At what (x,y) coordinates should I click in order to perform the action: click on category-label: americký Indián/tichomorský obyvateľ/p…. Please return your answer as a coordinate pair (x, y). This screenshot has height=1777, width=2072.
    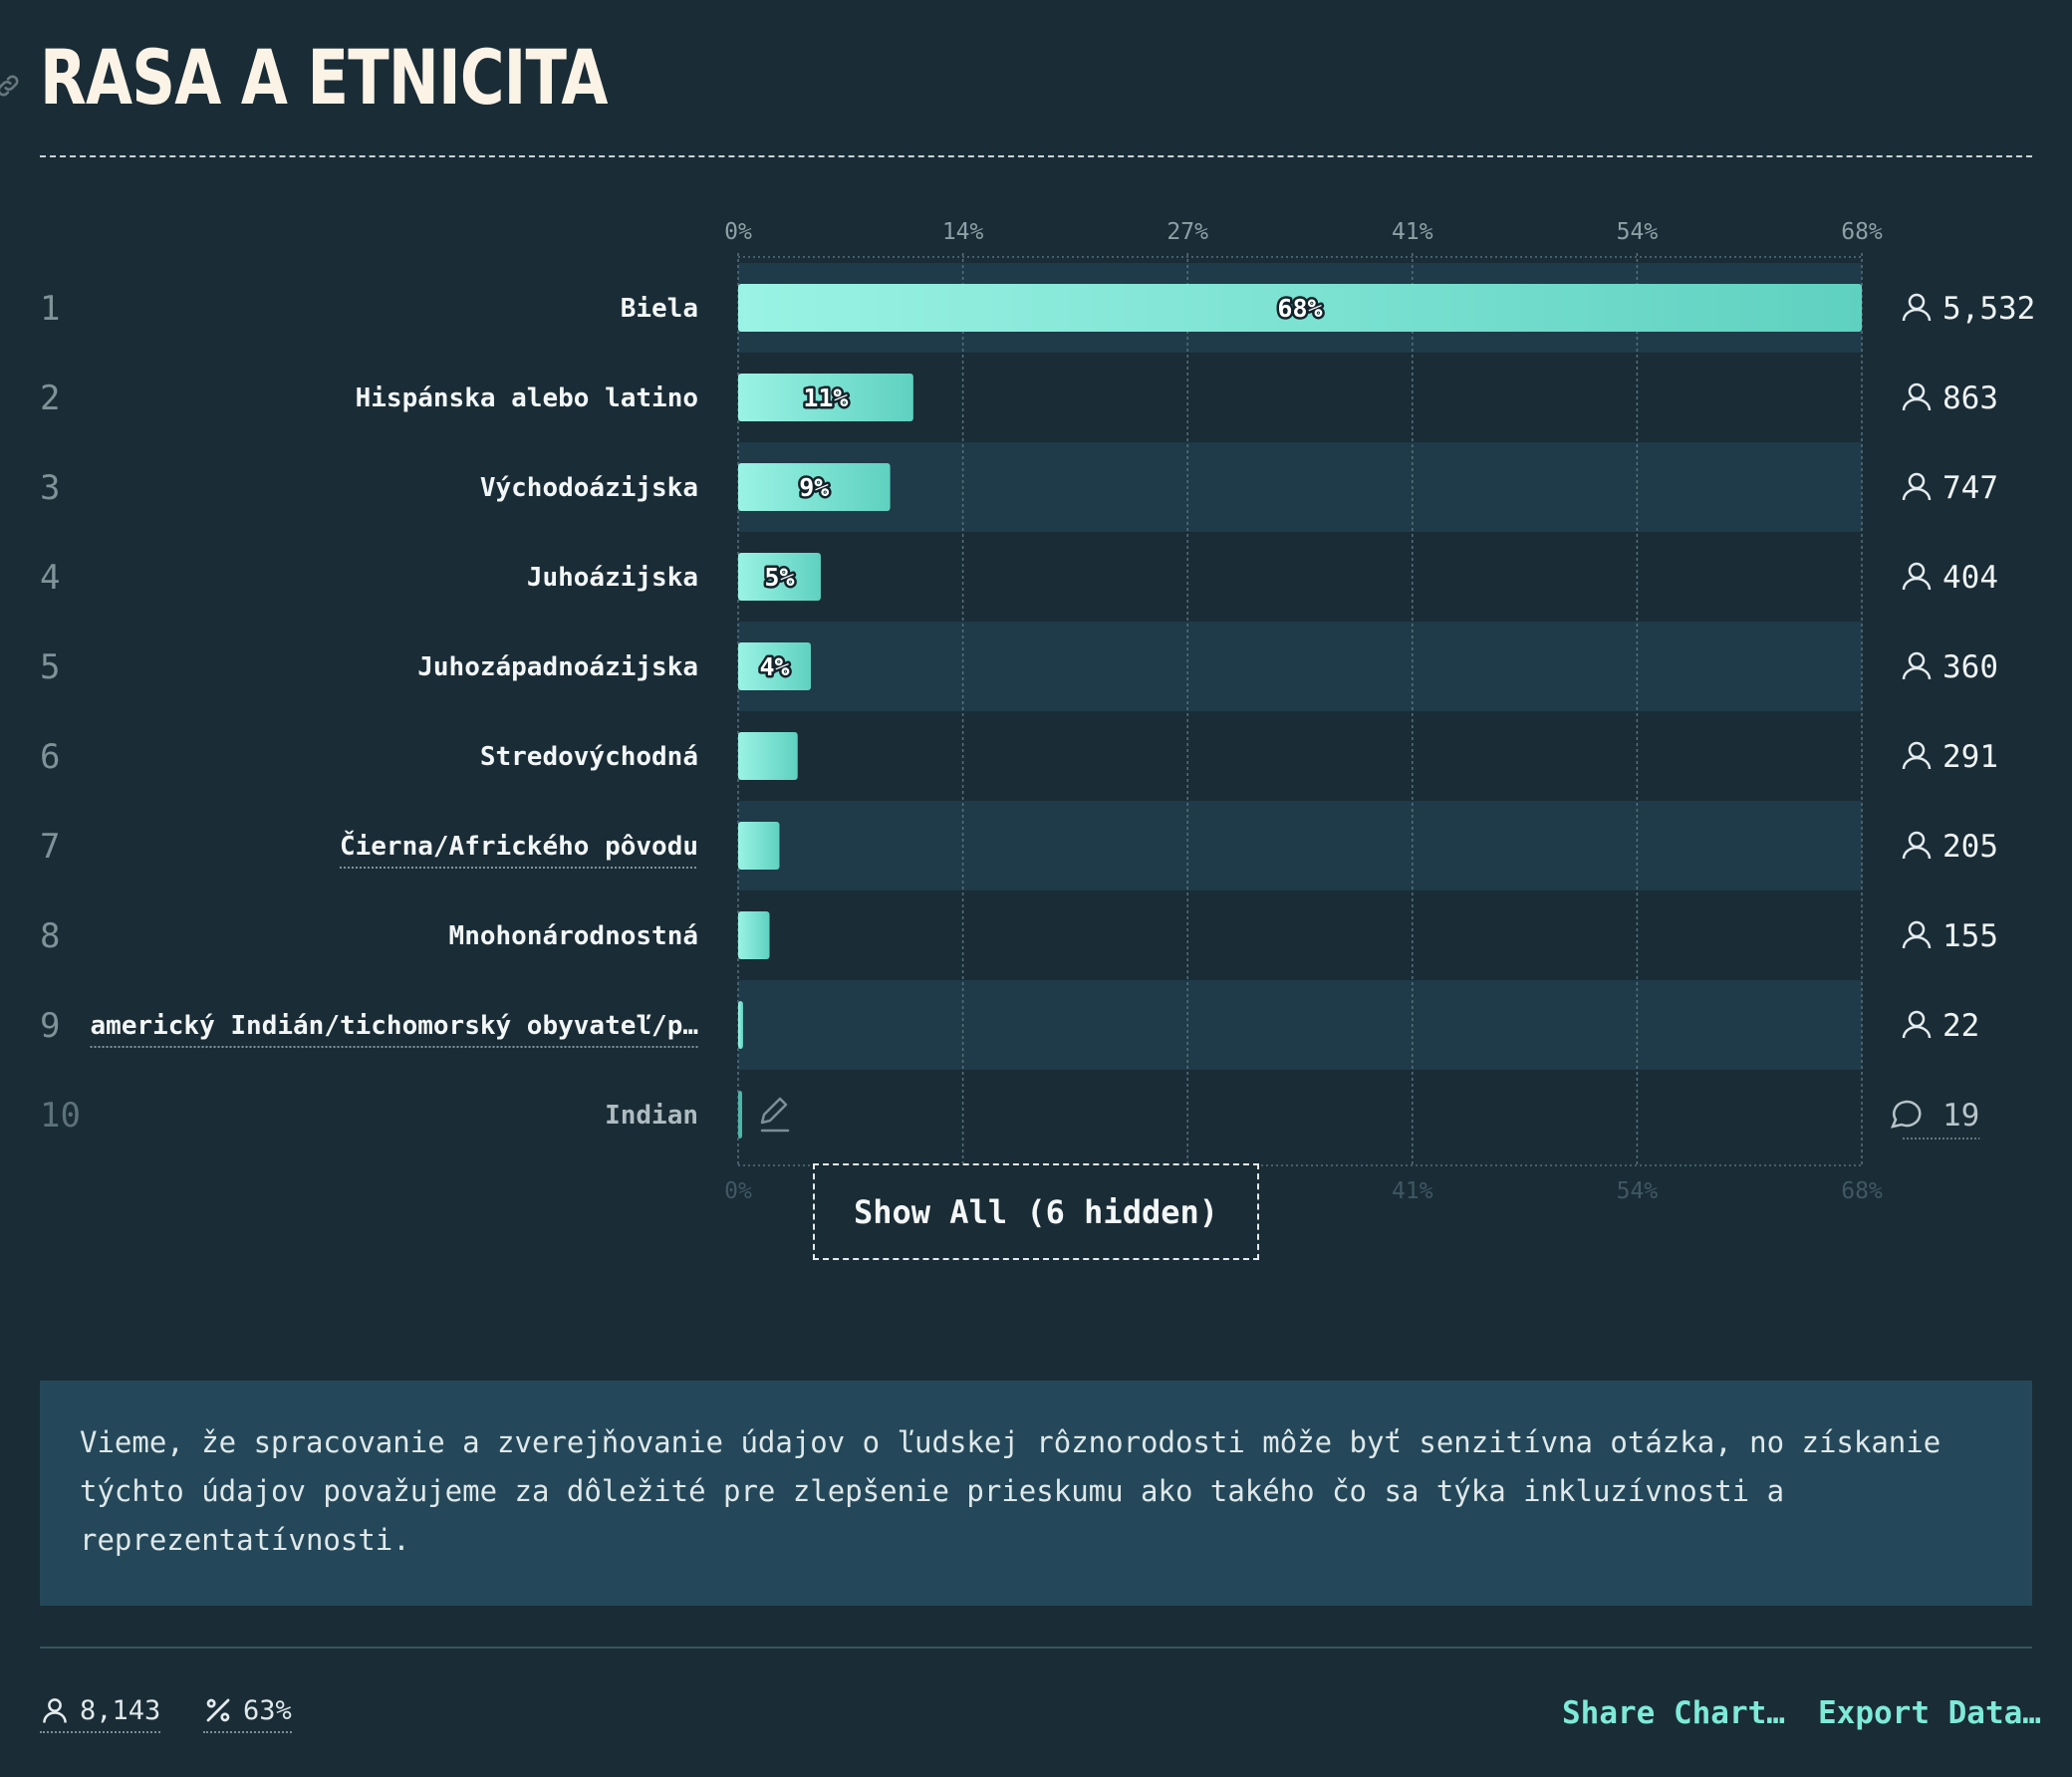
    Looking at the image, I should click on (394, 1026).